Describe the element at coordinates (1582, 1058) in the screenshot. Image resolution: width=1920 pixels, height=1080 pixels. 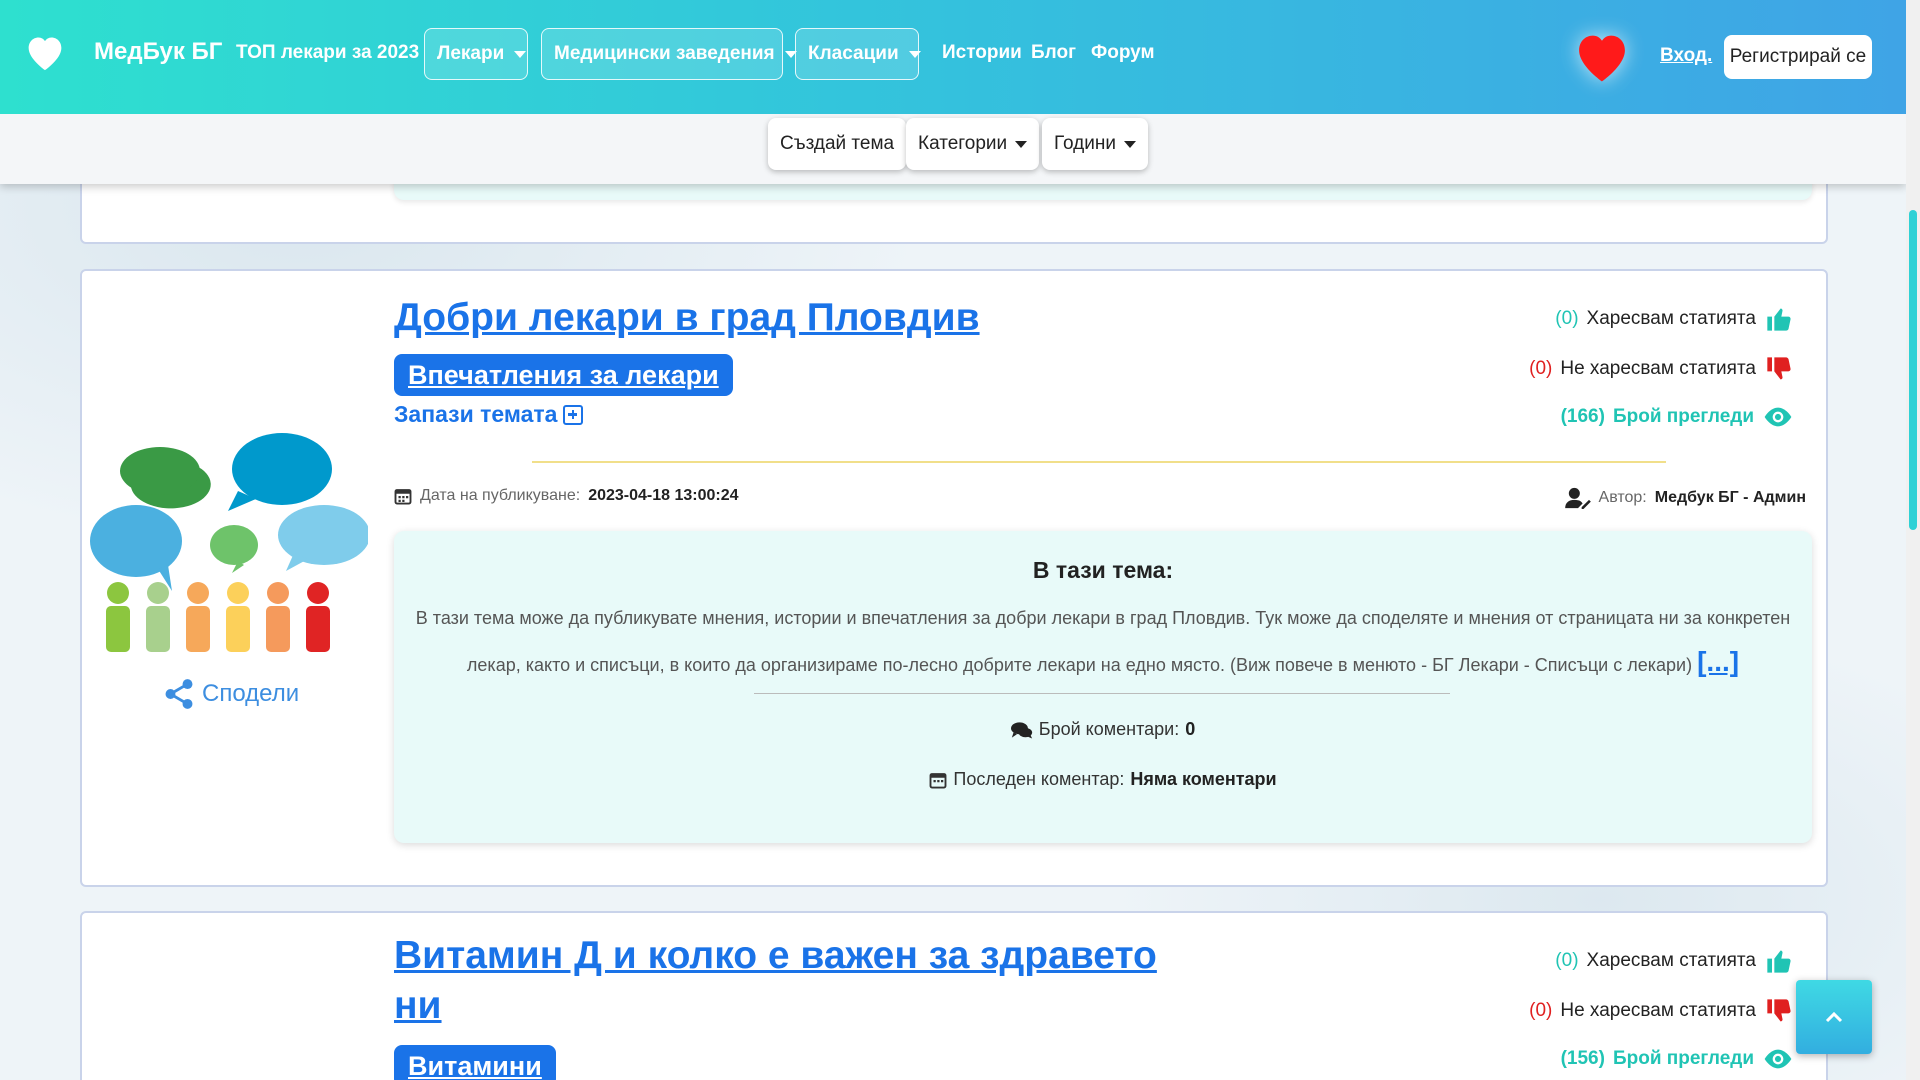
I see `views-number: (156)` at that location.